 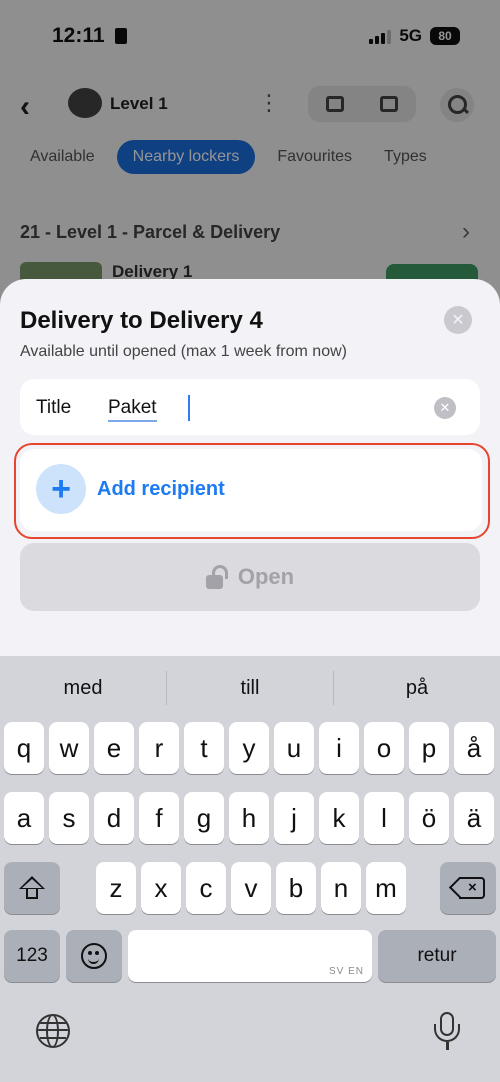 I want to click on space-key: SV EN, so click(x=250, y=956).